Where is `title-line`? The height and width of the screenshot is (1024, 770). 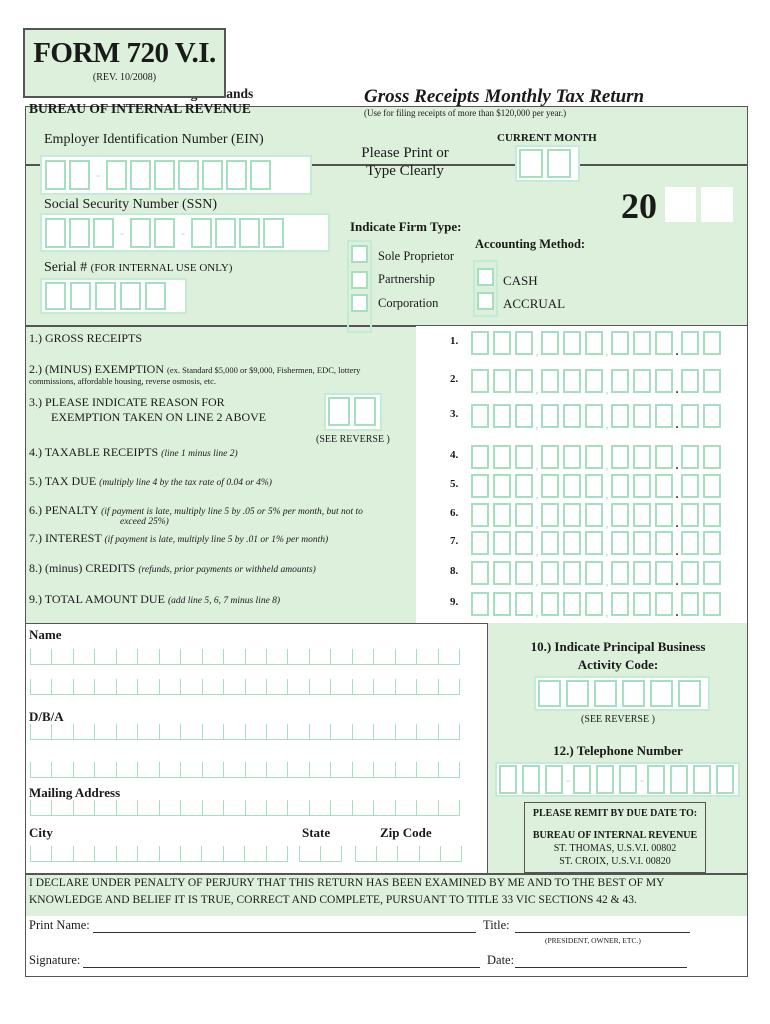
title-line is located at coordinates (602, 932).